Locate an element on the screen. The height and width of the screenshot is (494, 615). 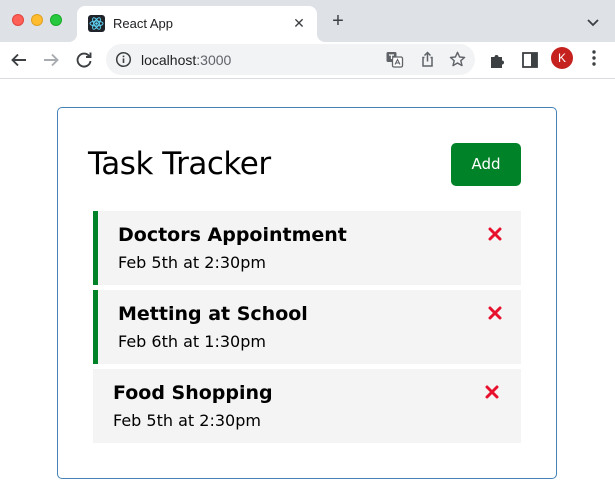
bookmark-star-icon is located at coordinates (457, 59).